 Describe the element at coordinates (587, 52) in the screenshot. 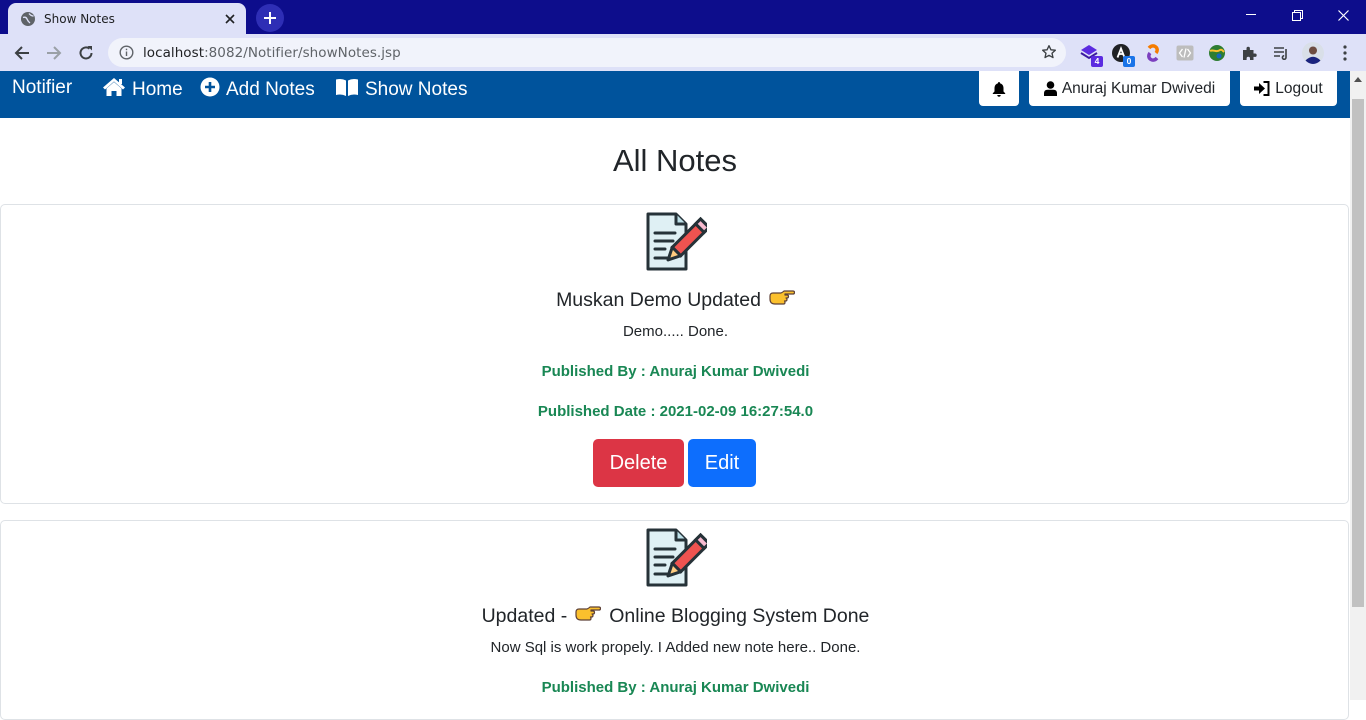

I see `address-bar: localhost:8082/Notifier/showNotes.jsp` at that location.